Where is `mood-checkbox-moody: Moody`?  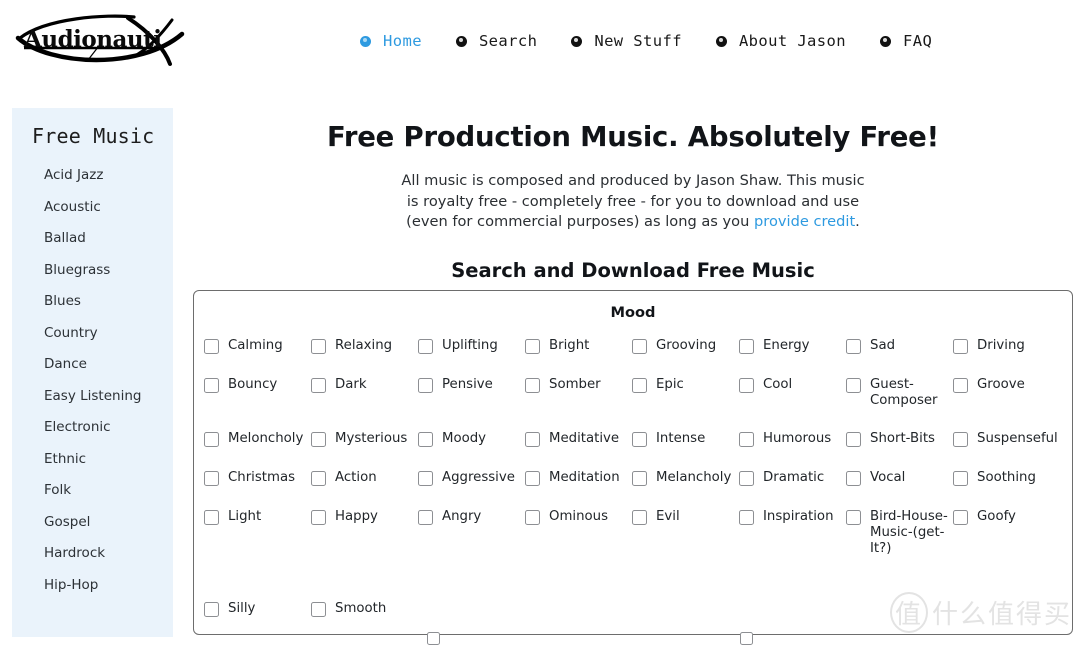
mood-checkbox-moody: Moody is located at coordinates (471, 439).